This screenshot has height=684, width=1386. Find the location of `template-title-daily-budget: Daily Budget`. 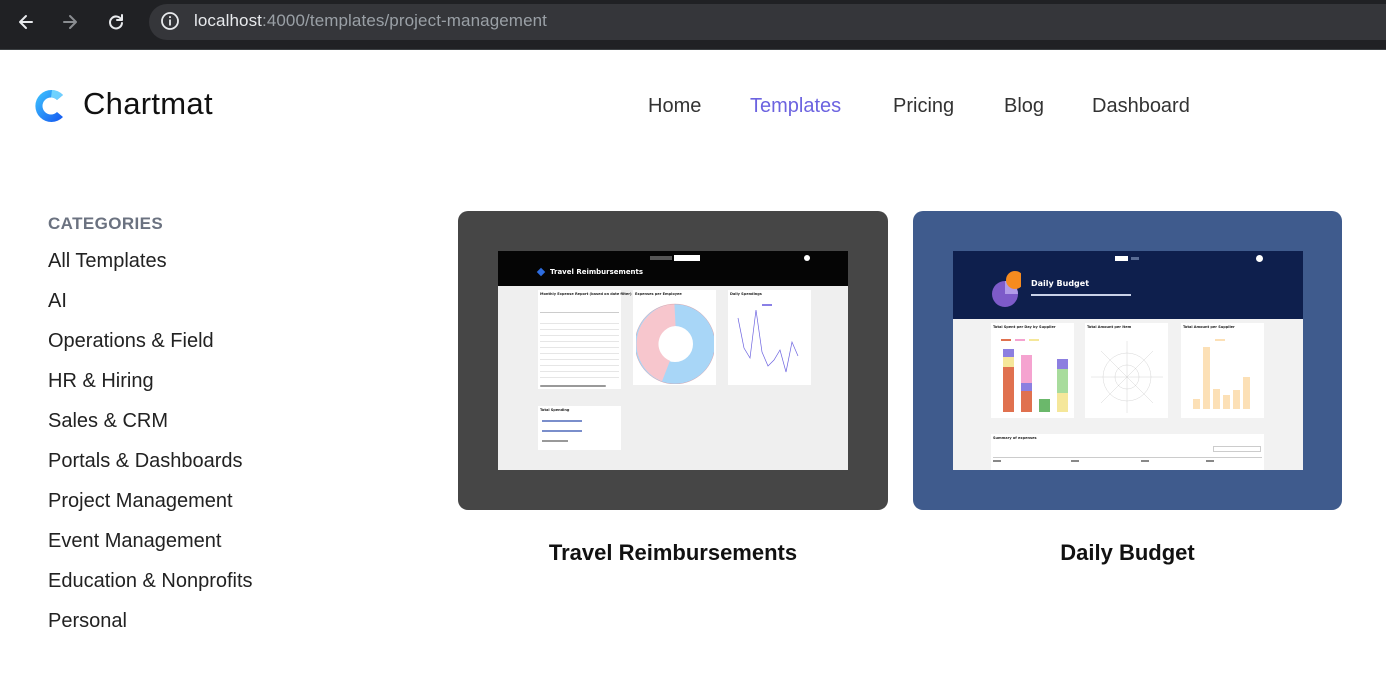

template-title-daily-budget: Daily Budget is located at coordinates (1127, 553).